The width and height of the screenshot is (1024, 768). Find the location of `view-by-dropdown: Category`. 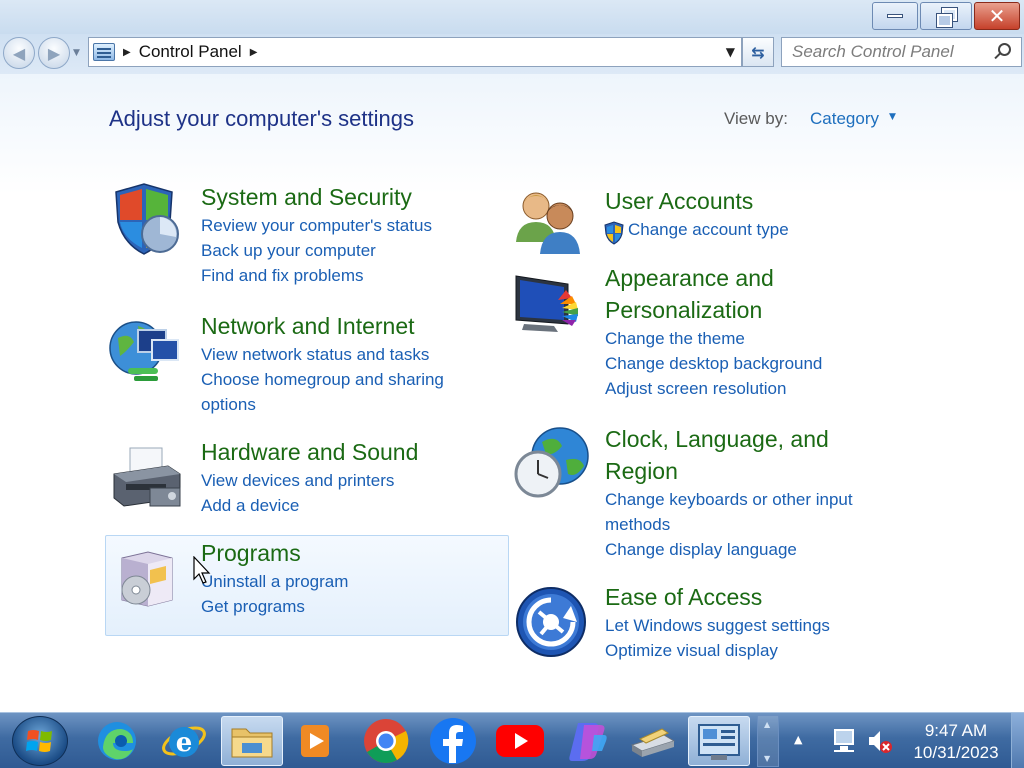

view-by-dropdown: Category is located at coordinates (844, 119).